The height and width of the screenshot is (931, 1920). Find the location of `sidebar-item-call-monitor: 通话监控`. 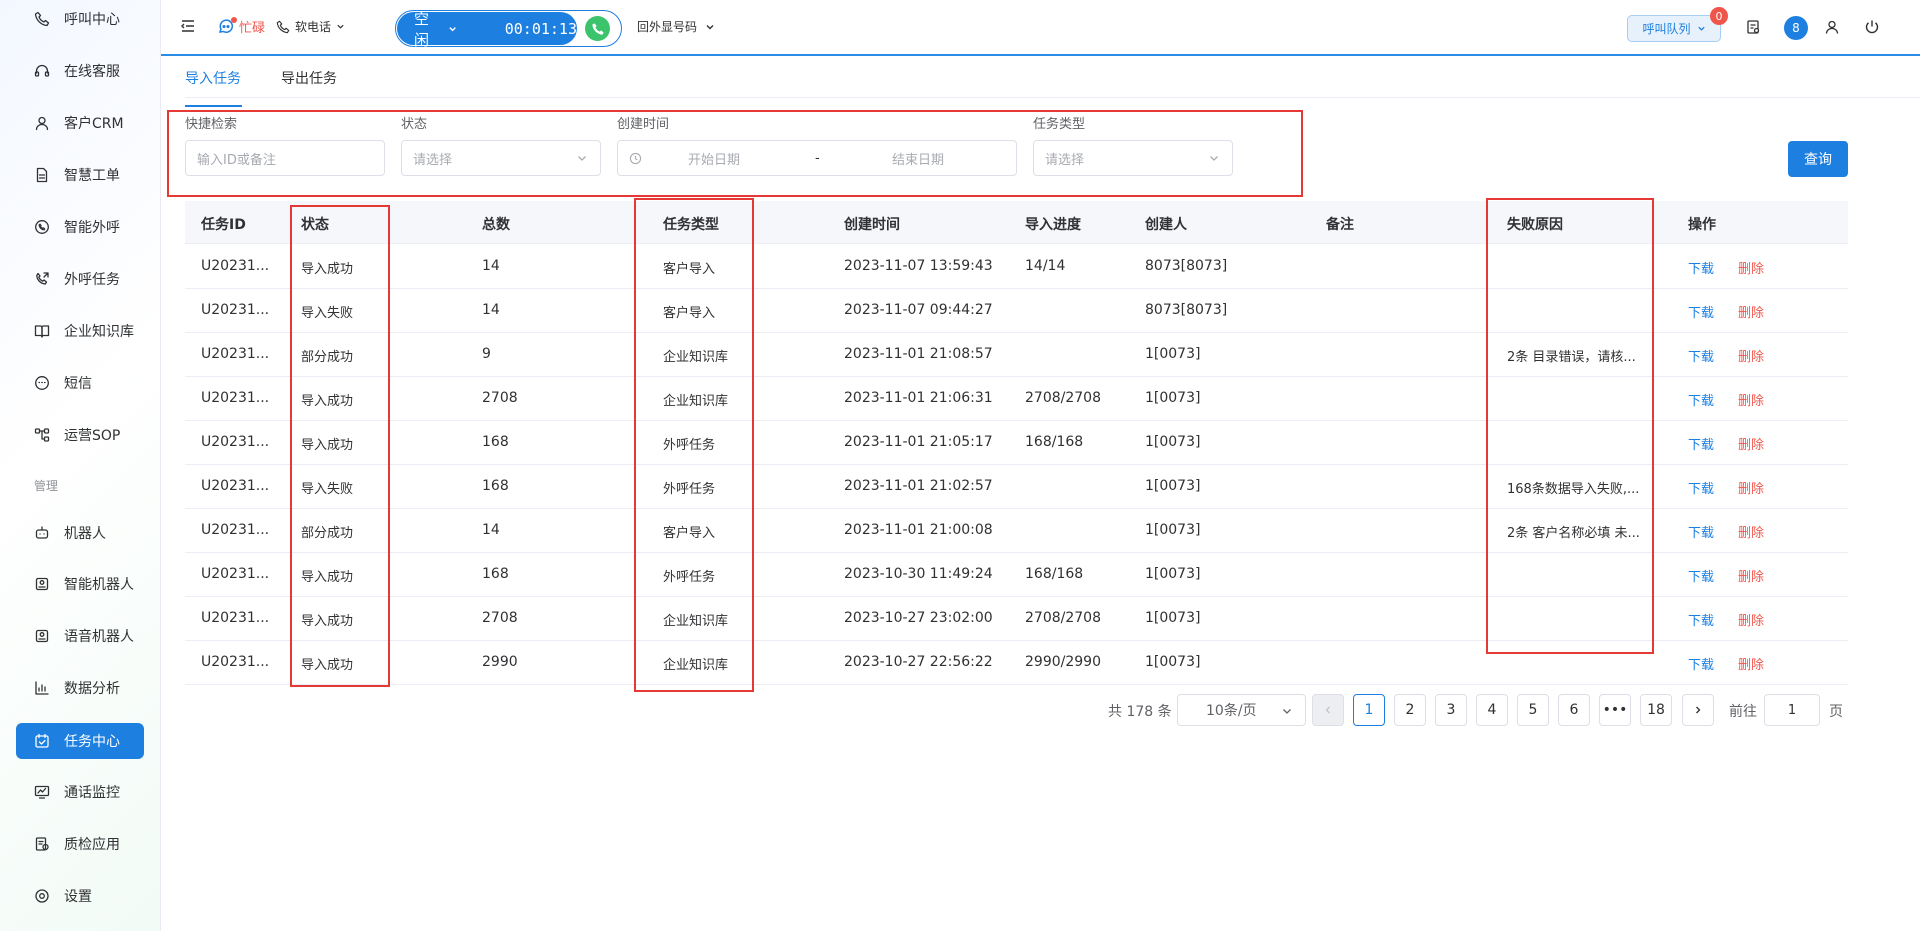

sidebar-item-call-monitor: 通话监控 is located at coordinates (80, 792).